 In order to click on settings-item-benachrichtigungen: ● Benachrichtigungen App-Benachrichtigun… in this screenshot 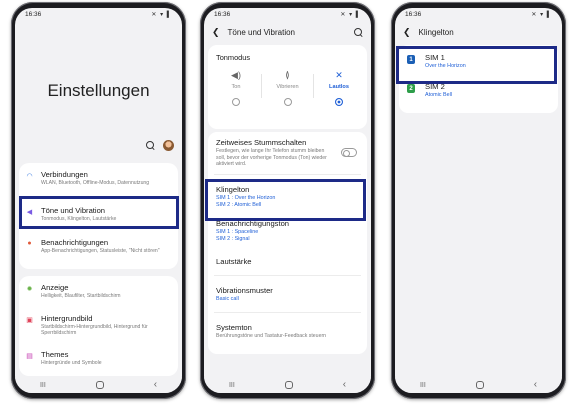, I will do `click(98, 250)`.